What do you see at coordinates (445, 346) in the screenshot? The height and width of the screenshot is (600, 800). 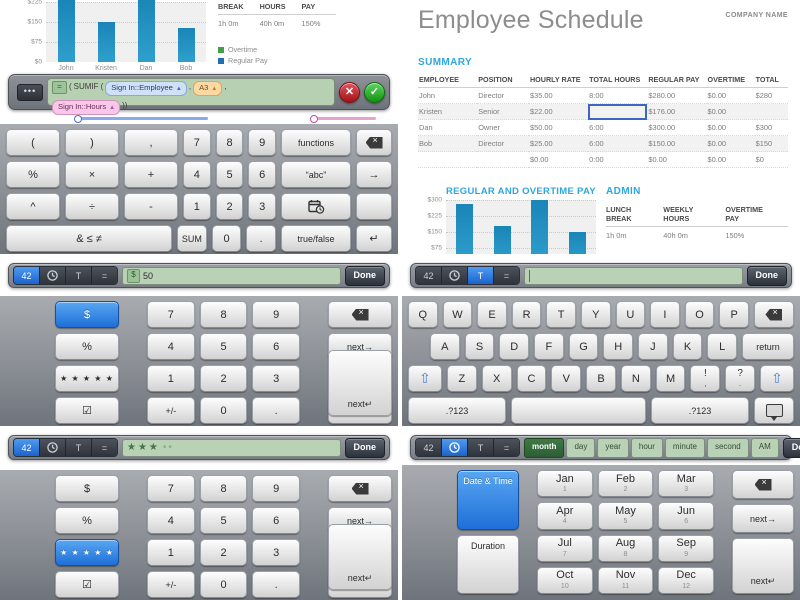 I see `key-a: A` at bounding box center [445, 346].